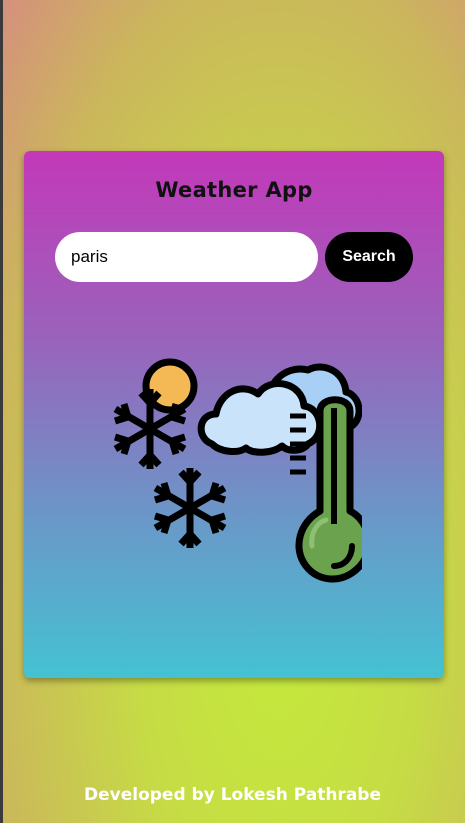  I want to click on window-edge, so click(1, 411).